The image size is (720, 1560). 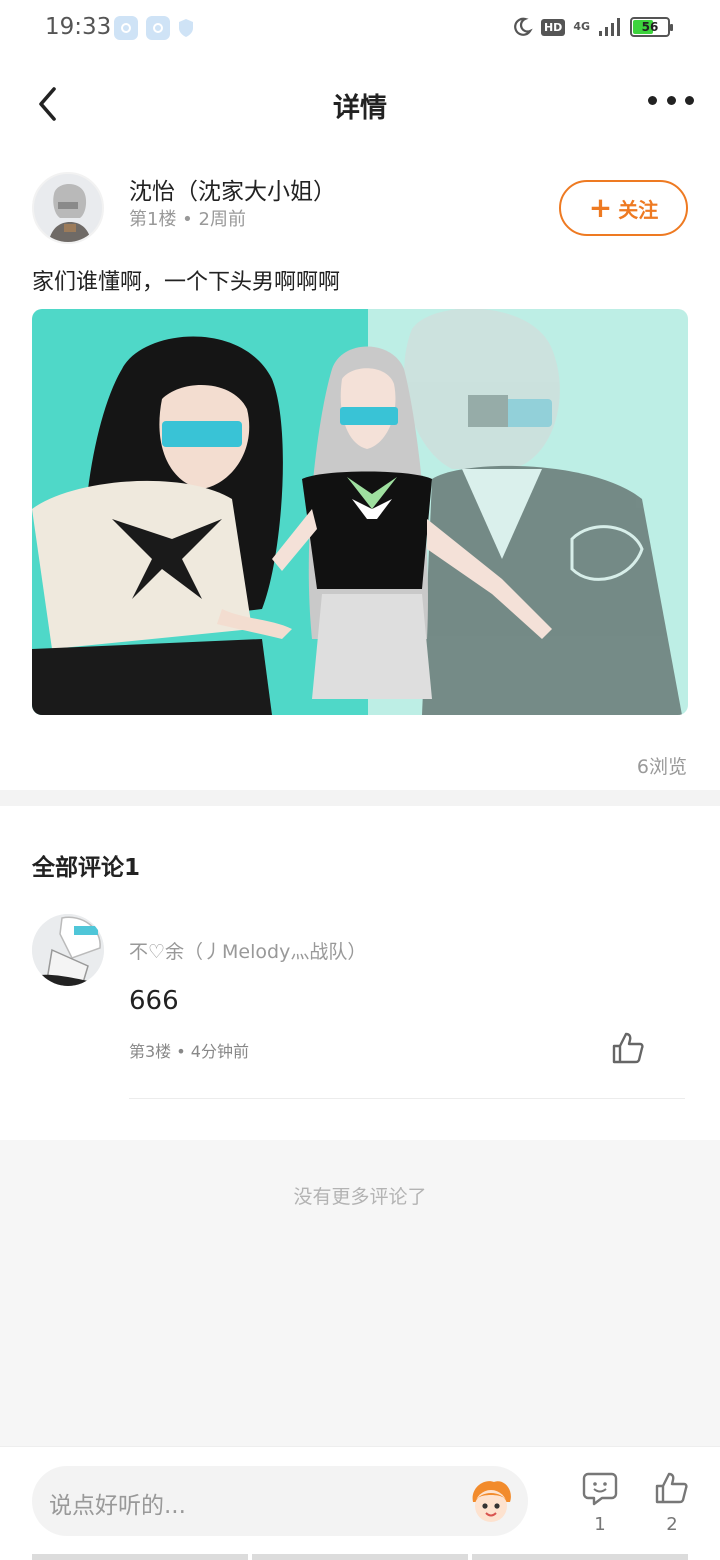 What do you see at coordinates (600, 1524) in the screenshot?
I see `comment-count: 1` at bounding box center [600, 1524].